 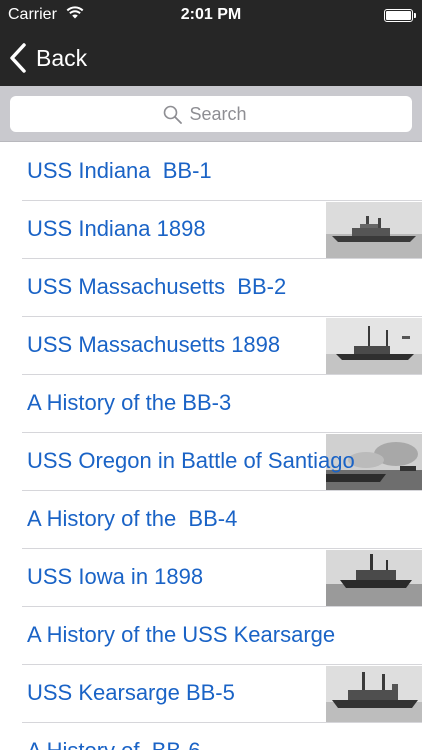 What do you see at coordinates (211, 578) in the screenshot?
I see `list-item: USS Iowa in 1898` at bounding box center [211, 578].